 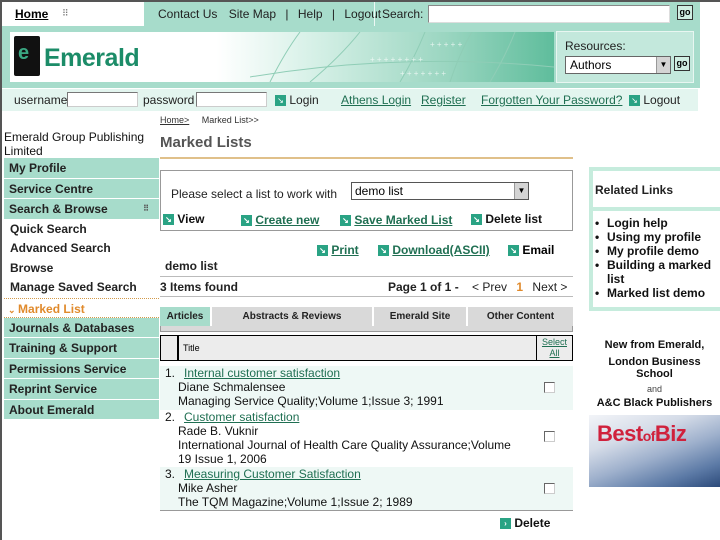 I want to click on prev-page-link: < Prev, so click(x=489, y=287).